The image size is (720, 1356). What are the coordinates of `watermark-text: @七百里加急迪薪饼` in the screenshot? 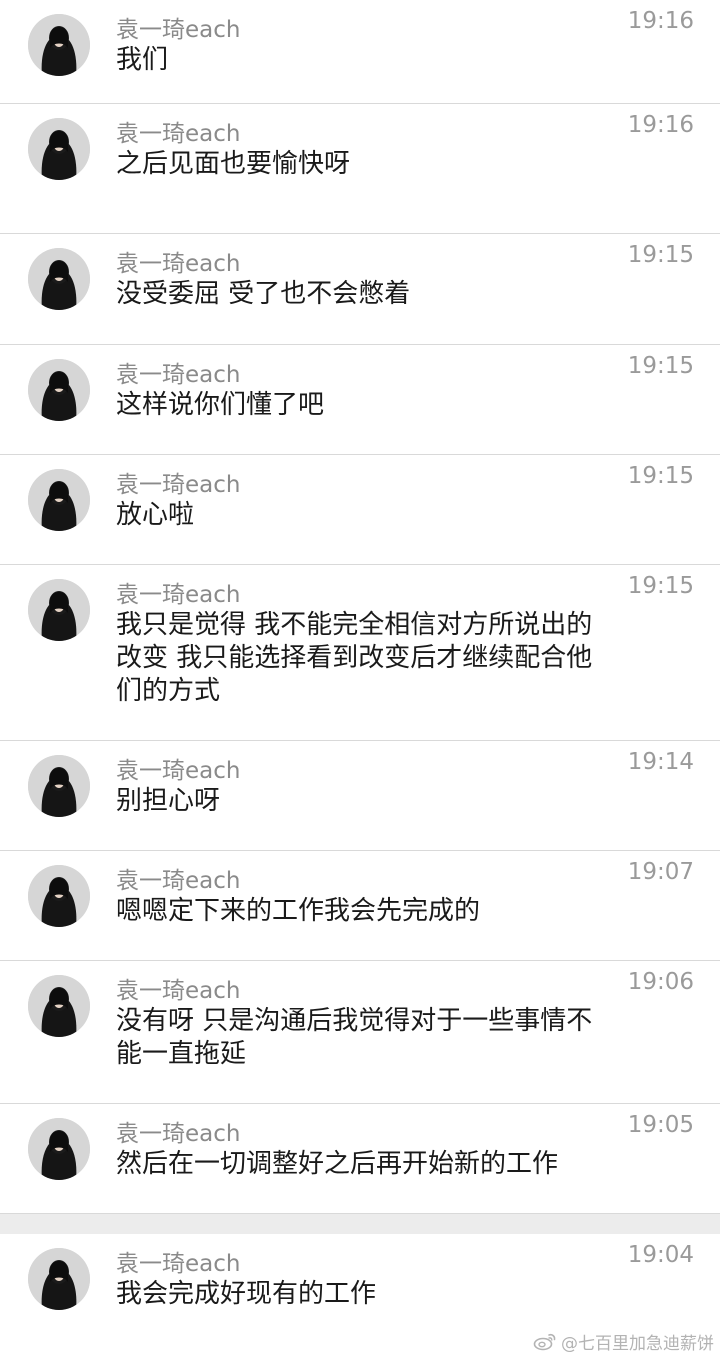 It's located at (637, 1343).